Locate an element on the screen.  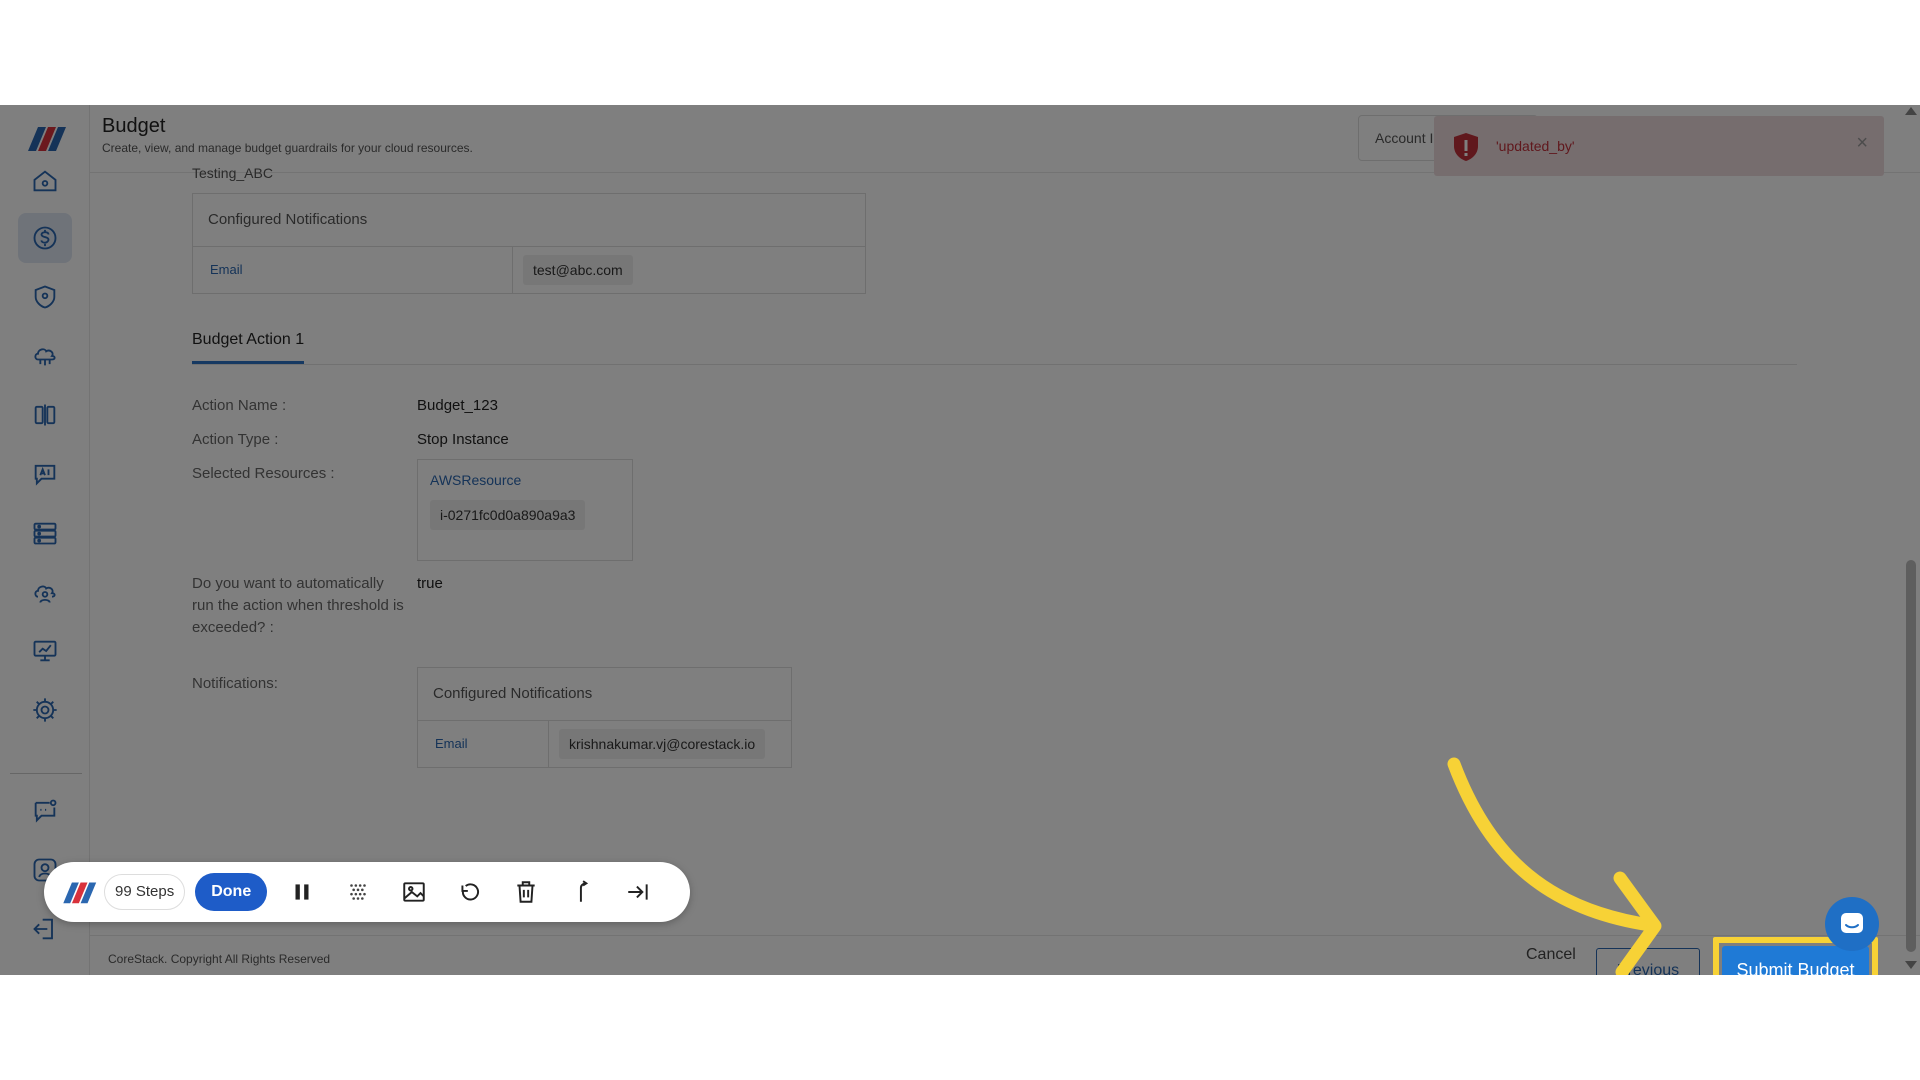
blur-icon is located at coordinates (358, 892).